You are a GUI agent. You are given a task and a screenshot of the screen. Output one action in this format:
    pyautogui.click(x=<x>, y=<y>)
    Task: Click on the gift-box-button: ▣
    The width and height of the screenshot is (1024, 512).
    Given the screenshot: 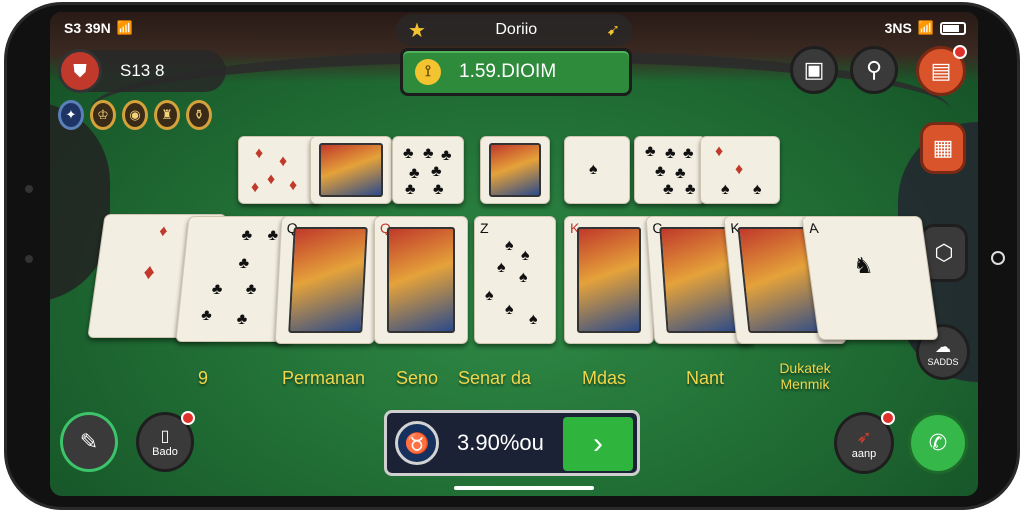 What is the action you would take?
    pyautogui.click(x=814, y=70)
    